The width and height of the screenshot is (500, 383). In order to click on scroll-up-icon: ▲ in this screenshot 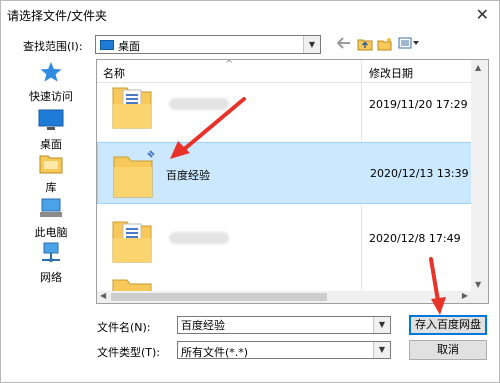, I will do `click(478, 67)`.